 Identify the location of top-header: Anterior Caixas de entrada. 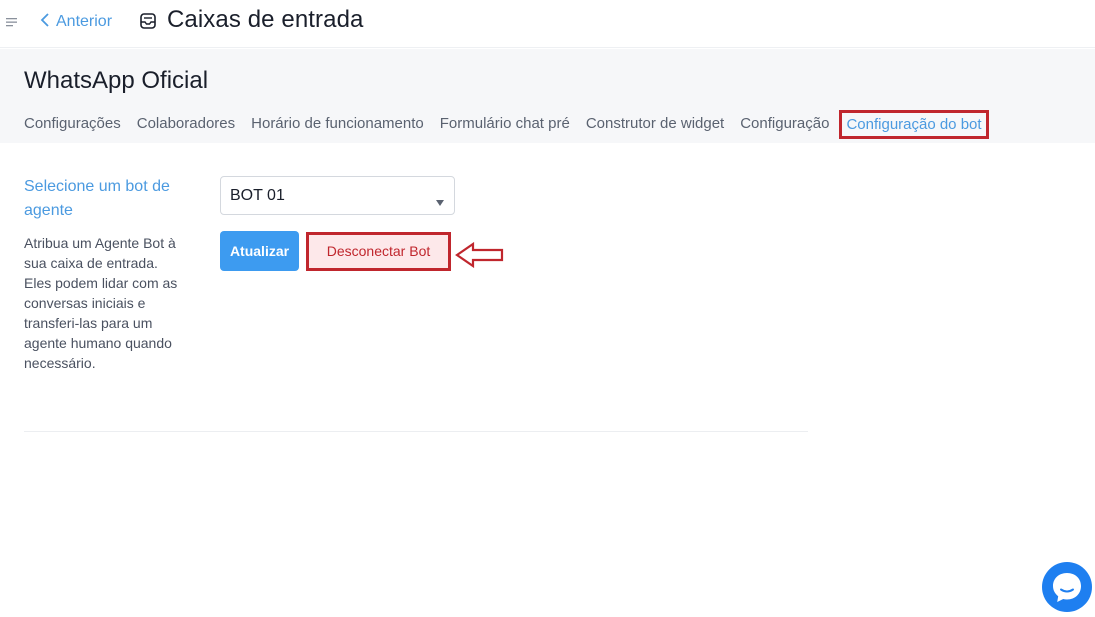
(547, 24).